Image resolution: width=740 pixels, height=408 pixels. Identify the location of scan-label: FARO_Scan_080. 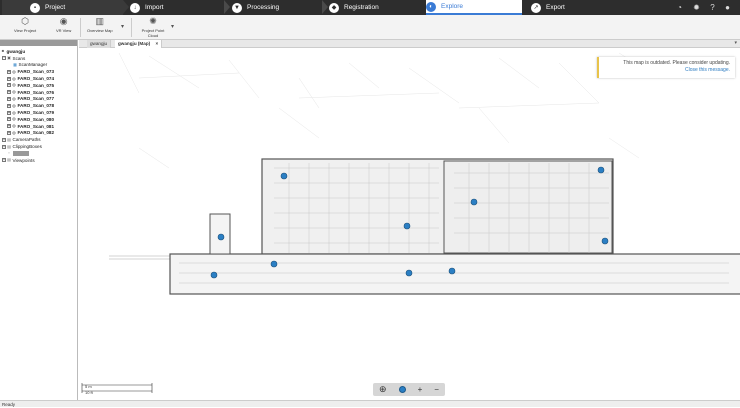
(36, 119).